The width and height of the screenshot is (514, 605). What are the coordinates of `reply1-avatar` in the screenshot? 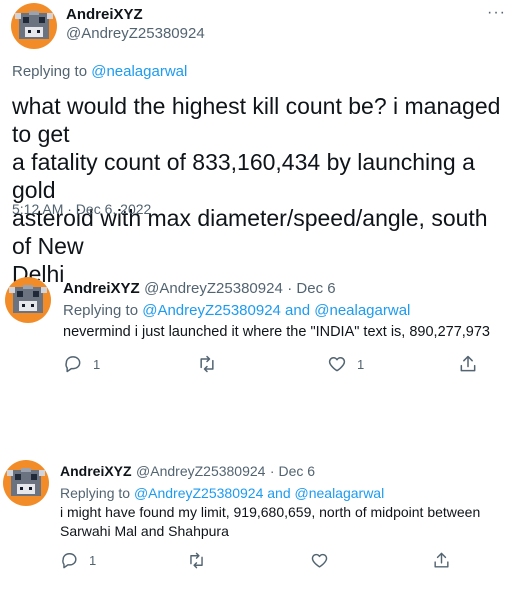 It's located at (28, 300).